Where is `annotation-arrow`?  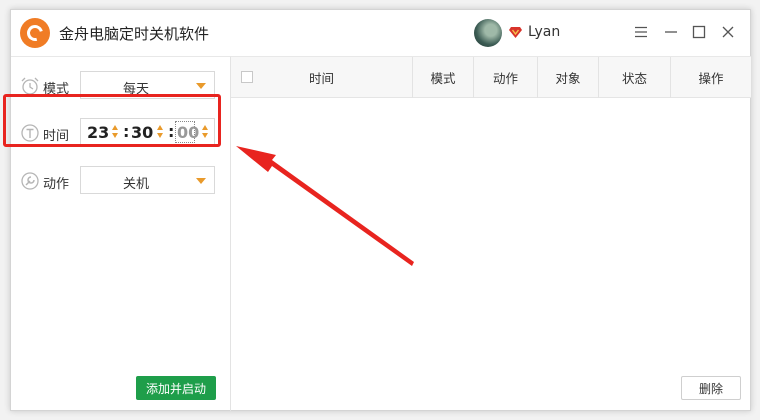
annotation-arrow is located at coordinates (325, 206).